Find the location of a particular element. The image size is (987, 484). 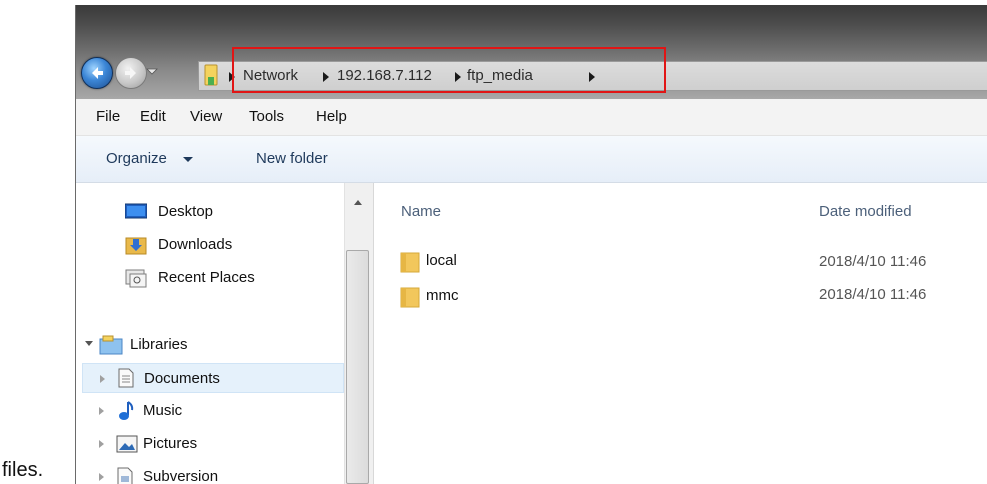

caption-text: files. is located at coordinates (23, 470).